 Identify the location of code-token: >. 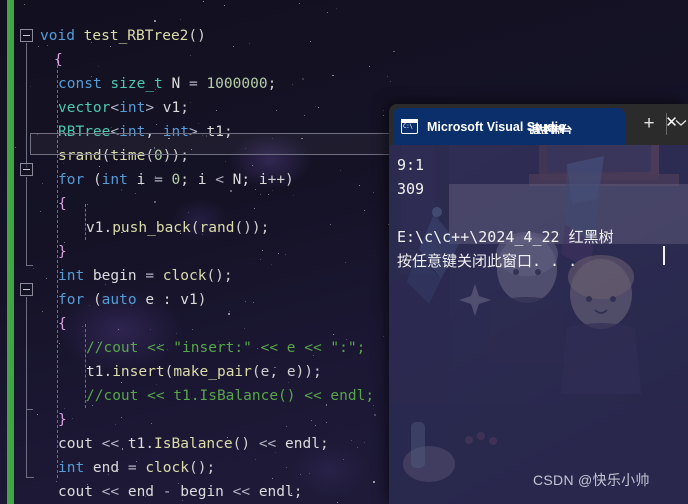
(150, 108).